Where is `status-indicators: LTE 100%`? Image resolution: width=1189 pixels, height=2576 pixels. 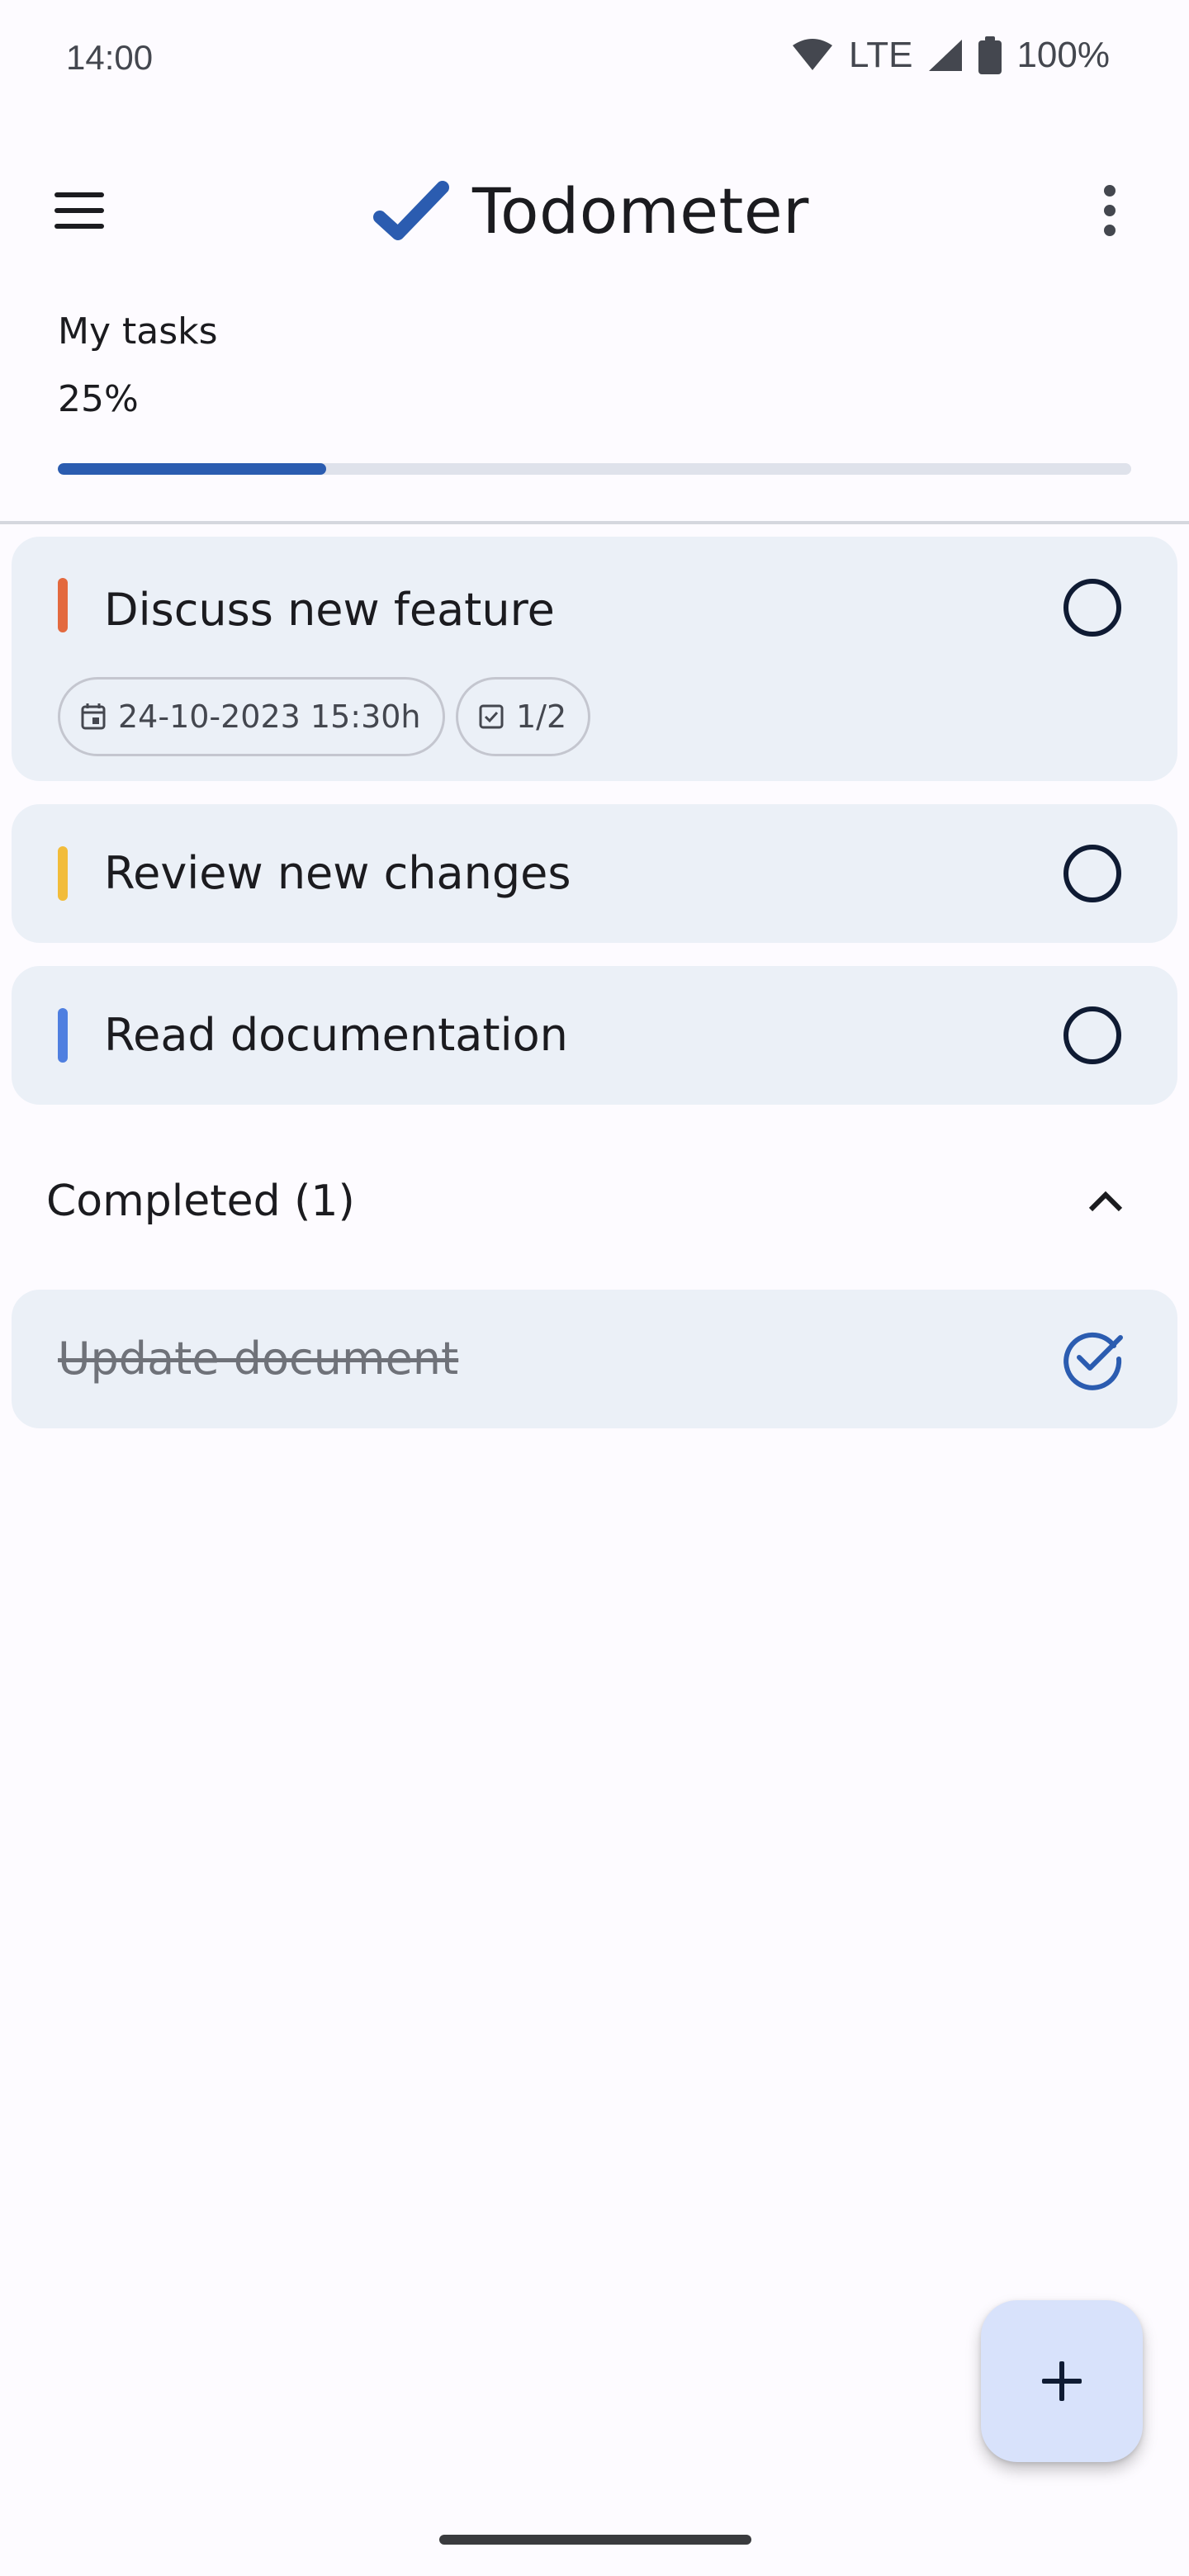 status-indicators: LTE 100% is located at coordinates (950, 55).